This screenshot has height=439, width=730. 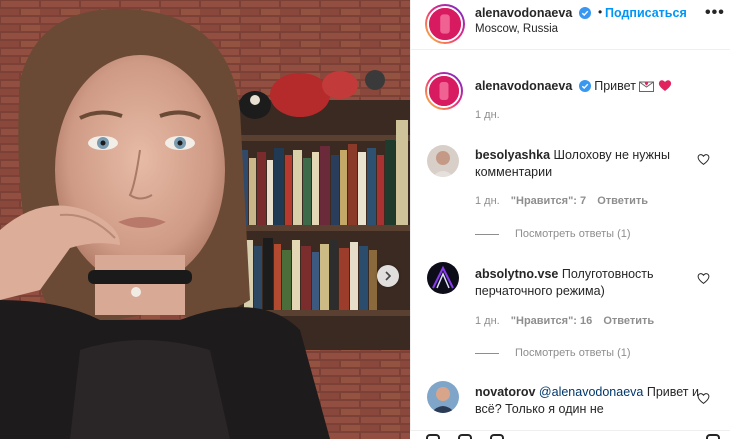 I want to click on post-action-bar, so click(x=570, y=434).